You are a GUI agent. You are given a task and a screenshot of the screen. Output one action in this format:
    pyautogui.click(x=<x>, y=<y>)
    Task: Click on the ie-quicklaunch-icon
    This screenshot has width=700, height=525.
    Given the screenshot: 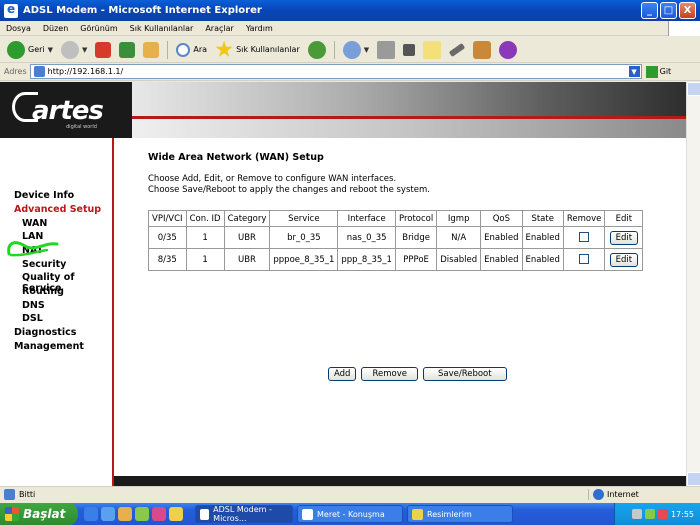 What is the action you would take?
    pyautogui.click(x=91, y=514)
    